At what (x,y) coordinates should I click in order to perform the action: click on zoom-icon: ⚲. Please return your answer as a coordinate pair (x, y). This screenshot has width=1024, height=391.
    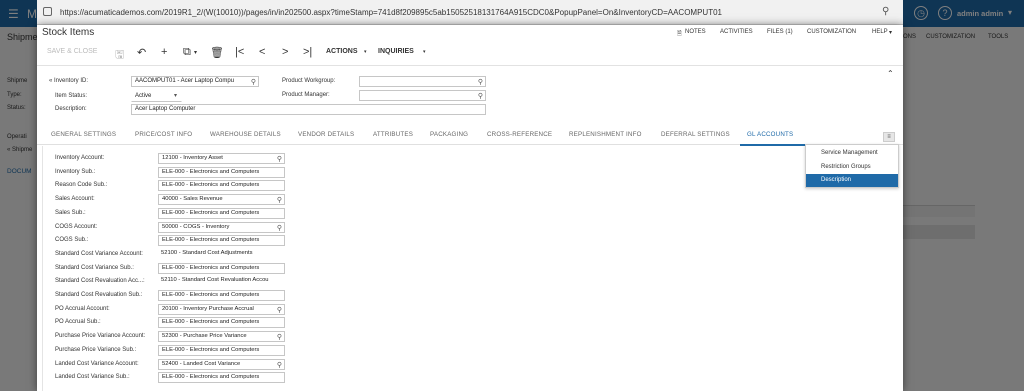
    Looking at the image, I should click on (885, 11).